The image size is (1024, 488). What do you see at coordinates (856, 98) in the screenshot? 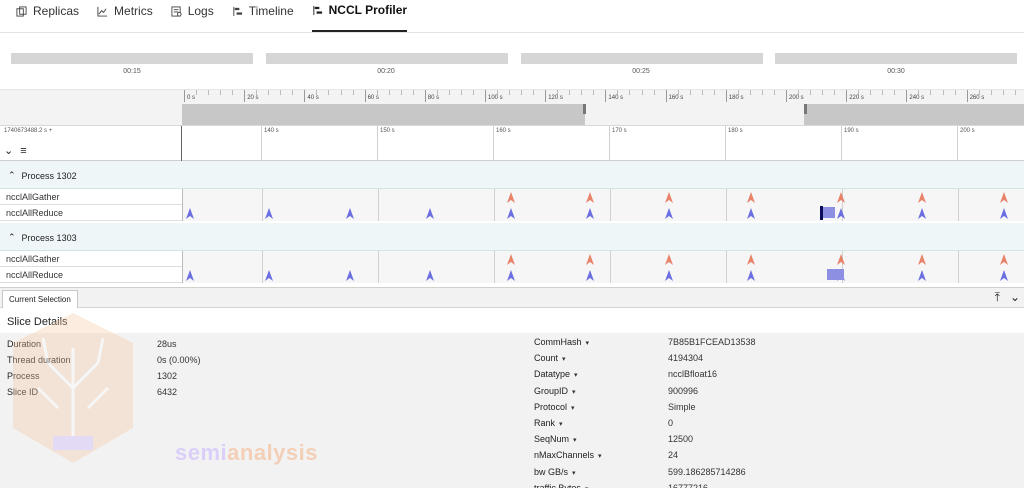
I see `ruler-tick-label: 220 s` at bounding box center [856, 98].